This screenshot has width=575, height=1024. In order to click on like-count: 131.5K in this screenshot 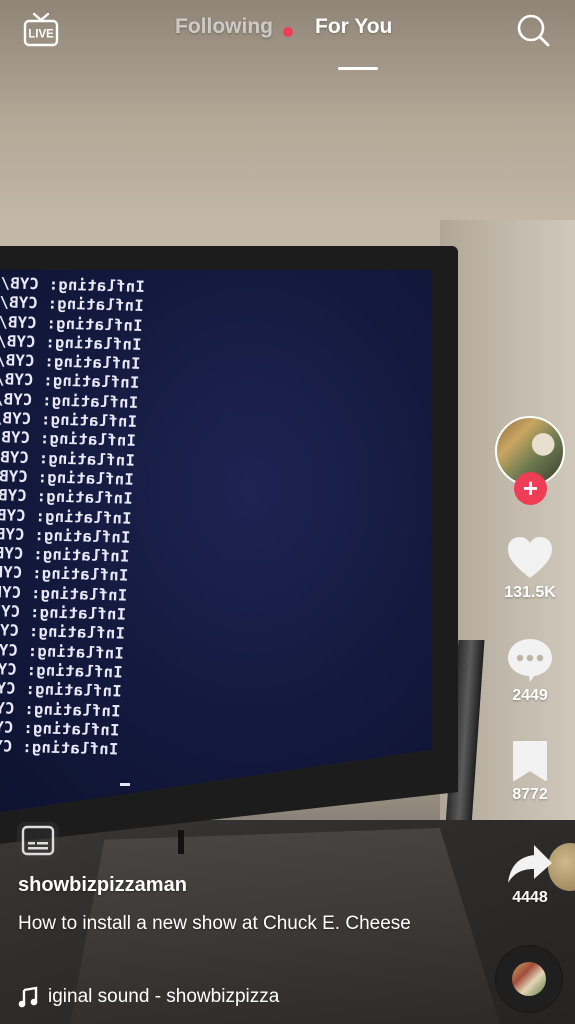, I will do `click(530, 592)`.